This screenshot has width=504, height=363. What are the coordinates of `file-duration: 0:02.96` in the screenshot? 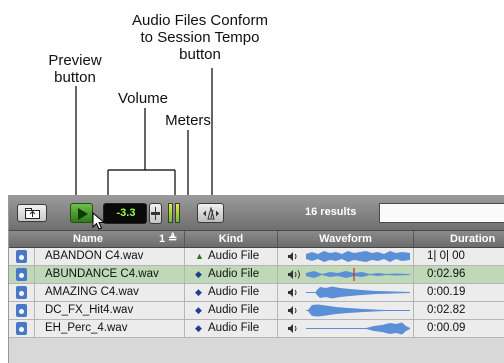 It's located at (446, 274).